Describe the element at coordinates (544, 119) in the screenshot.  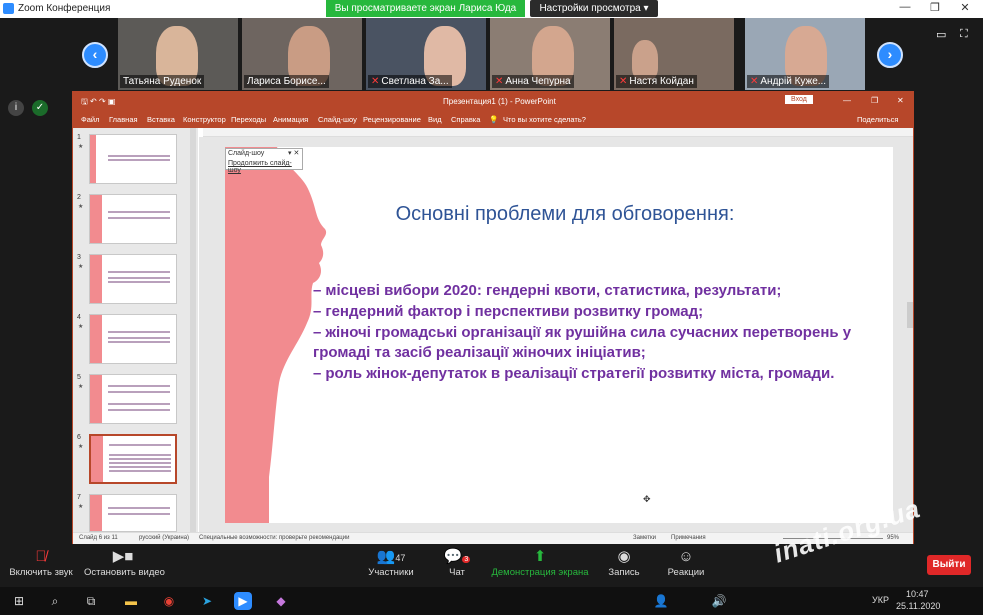
I see `tell-me-input: Что вы хотите сделать?` at that location.